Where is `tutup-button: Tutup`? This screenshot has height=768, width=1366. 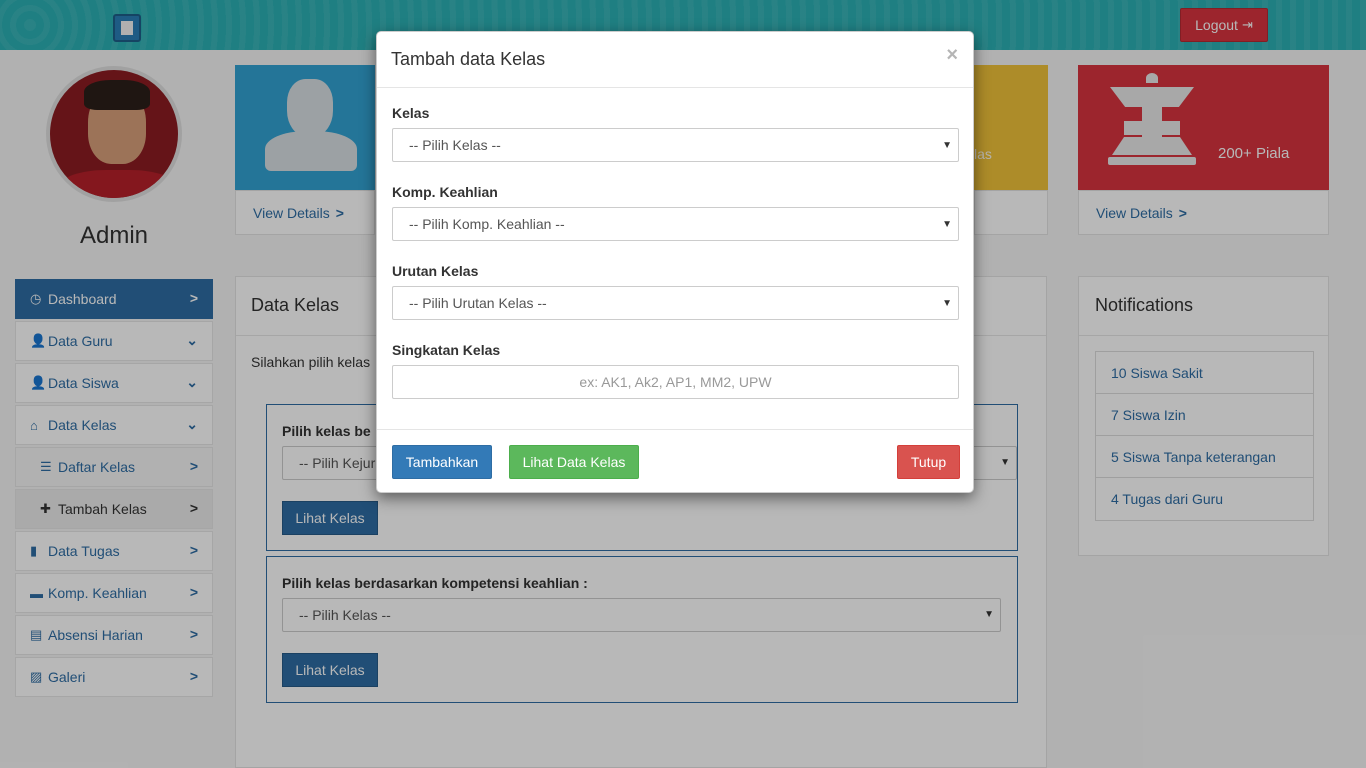
tutup-button: Tutup is located at coordinates (928, 462).